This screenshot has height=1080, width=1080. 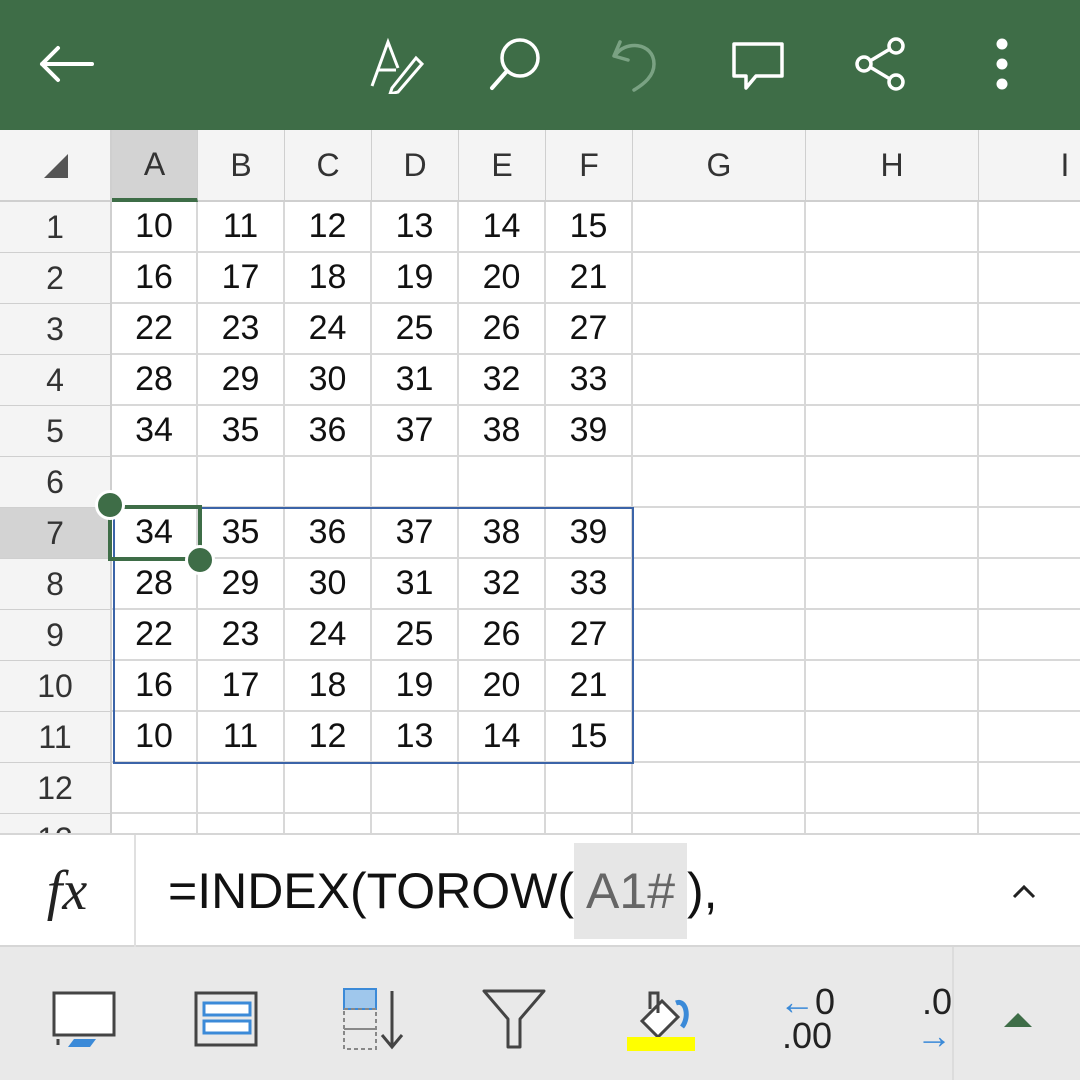 I want to click on cell-e6, so click(x=502, y=482).